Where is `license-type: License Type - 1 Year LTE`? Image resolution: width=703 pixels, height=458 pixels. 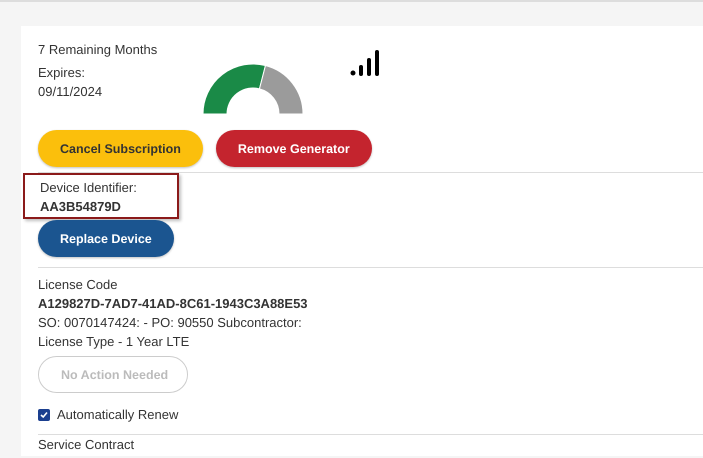 license-type: License Type - 1 Year LTE is located at coordinates (114, 342).